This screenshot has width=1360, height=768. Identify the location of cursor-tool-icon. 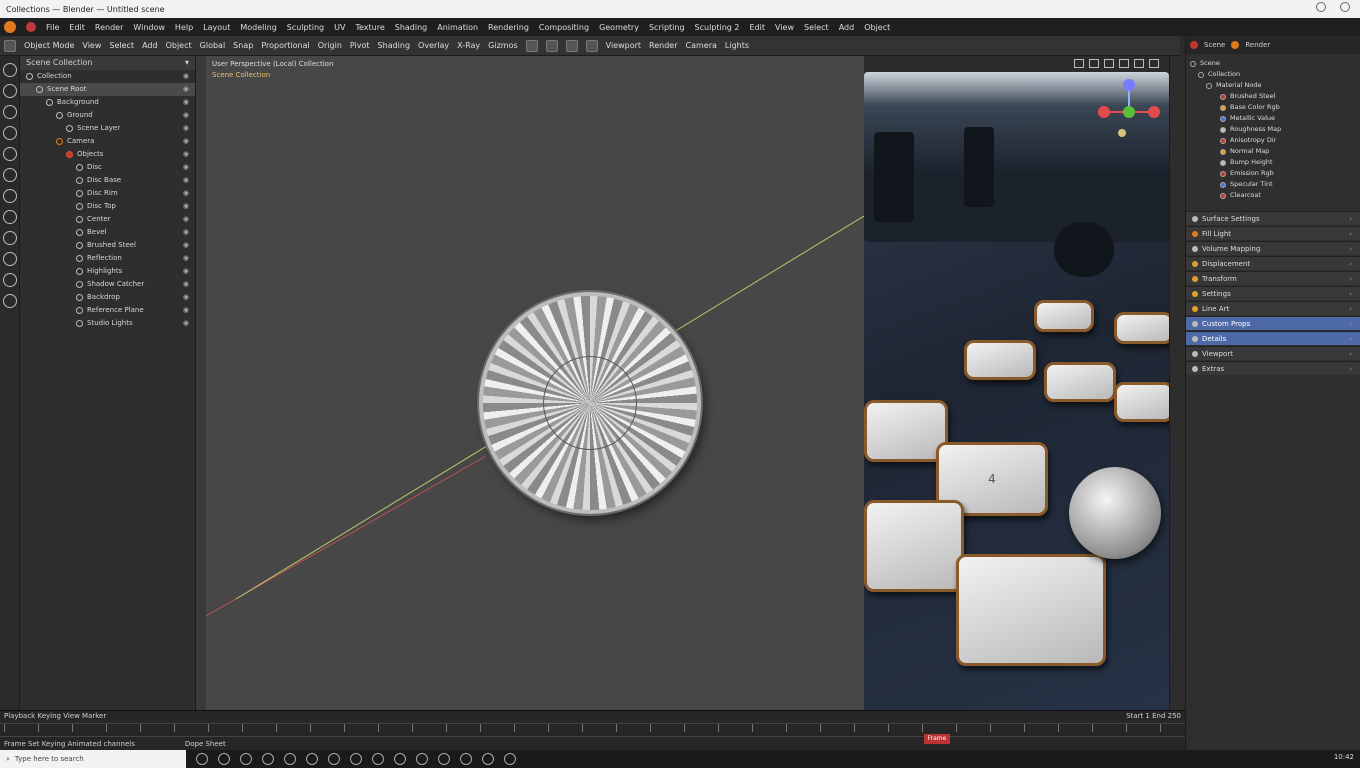
(10, 91).